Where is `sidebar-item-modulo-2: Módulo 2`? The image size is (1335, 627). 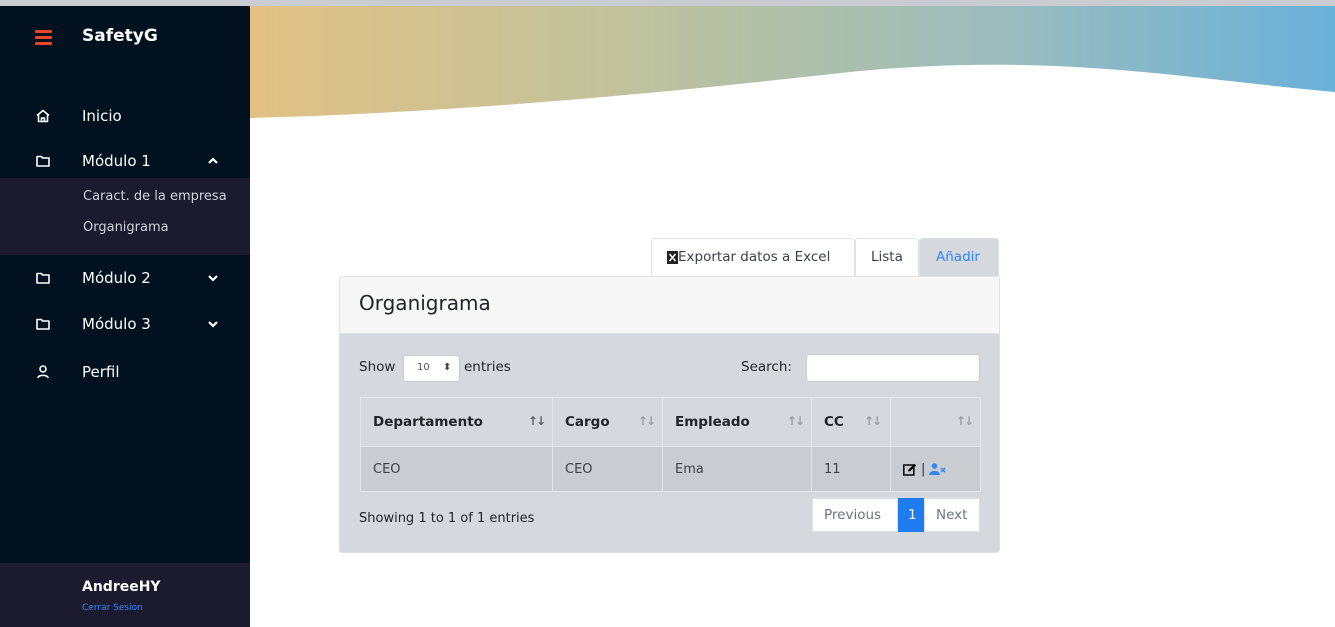 sidebar-item-modulo-2: Módulo 2 is located at coordinates (125, 279).